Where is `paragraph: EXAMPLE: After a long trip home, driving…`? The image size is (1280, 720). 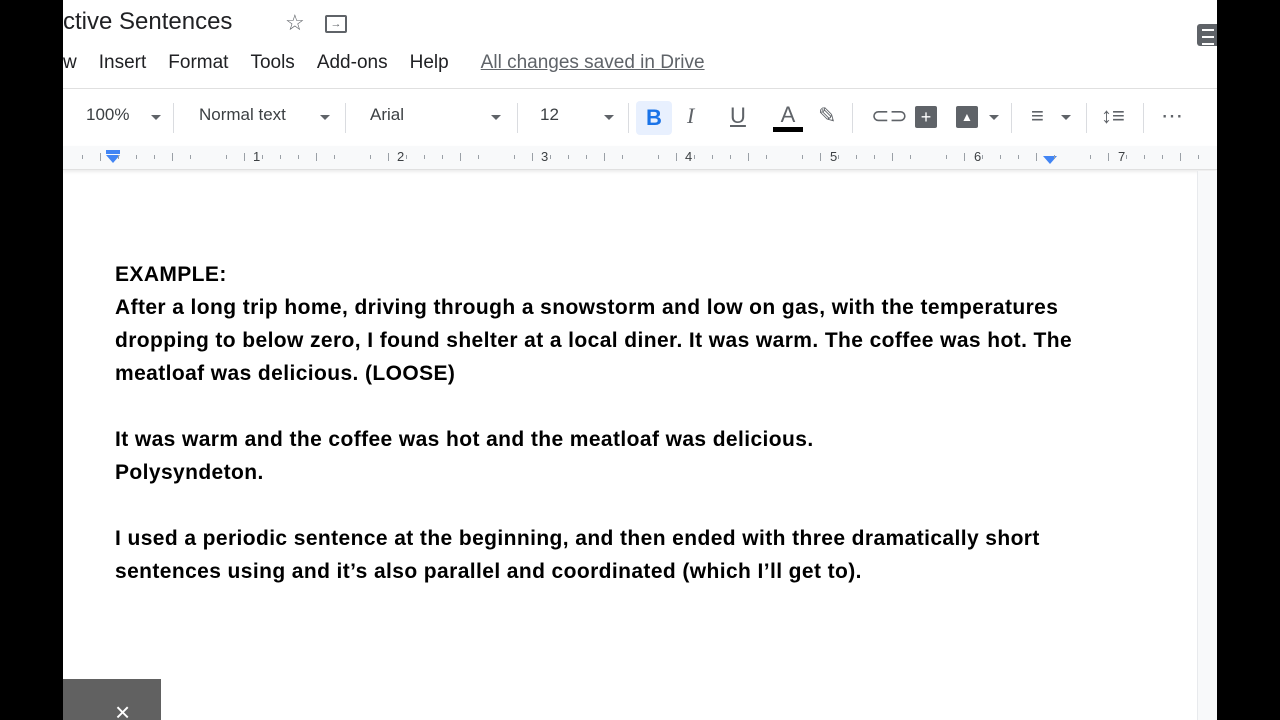
paragraph: EXAMPLE: After a long trip home, driving… is located at coordinates (615, 324).